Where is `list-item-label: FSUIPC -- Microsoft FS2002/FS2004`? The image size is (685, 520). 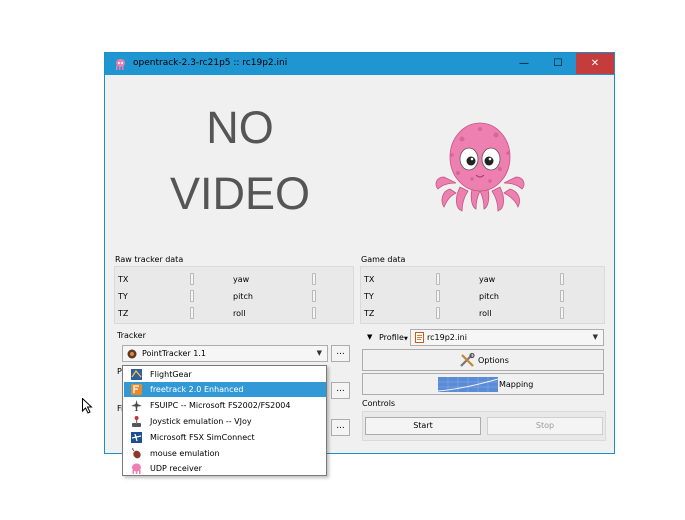
list-item-label: FSUIPC -- Microsoft FS2002/FS2004 is located at coordinates (220, 405).